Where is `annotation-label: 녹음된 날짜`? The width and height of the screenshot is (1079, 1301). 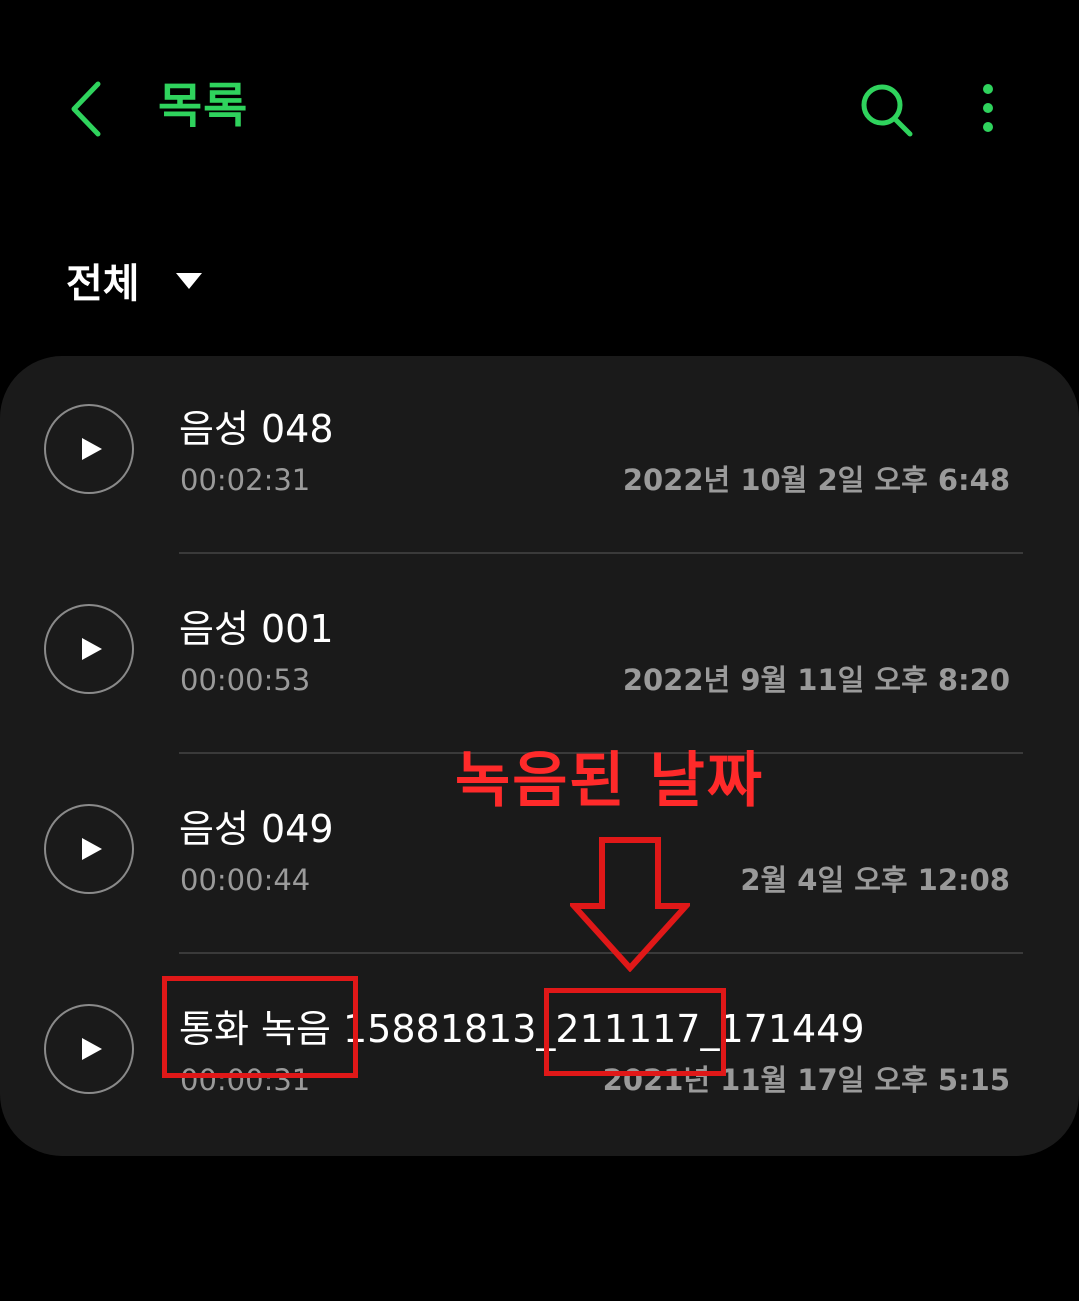 annotation-label: 녹음된 날짜 is located at coordinates (609, 781).